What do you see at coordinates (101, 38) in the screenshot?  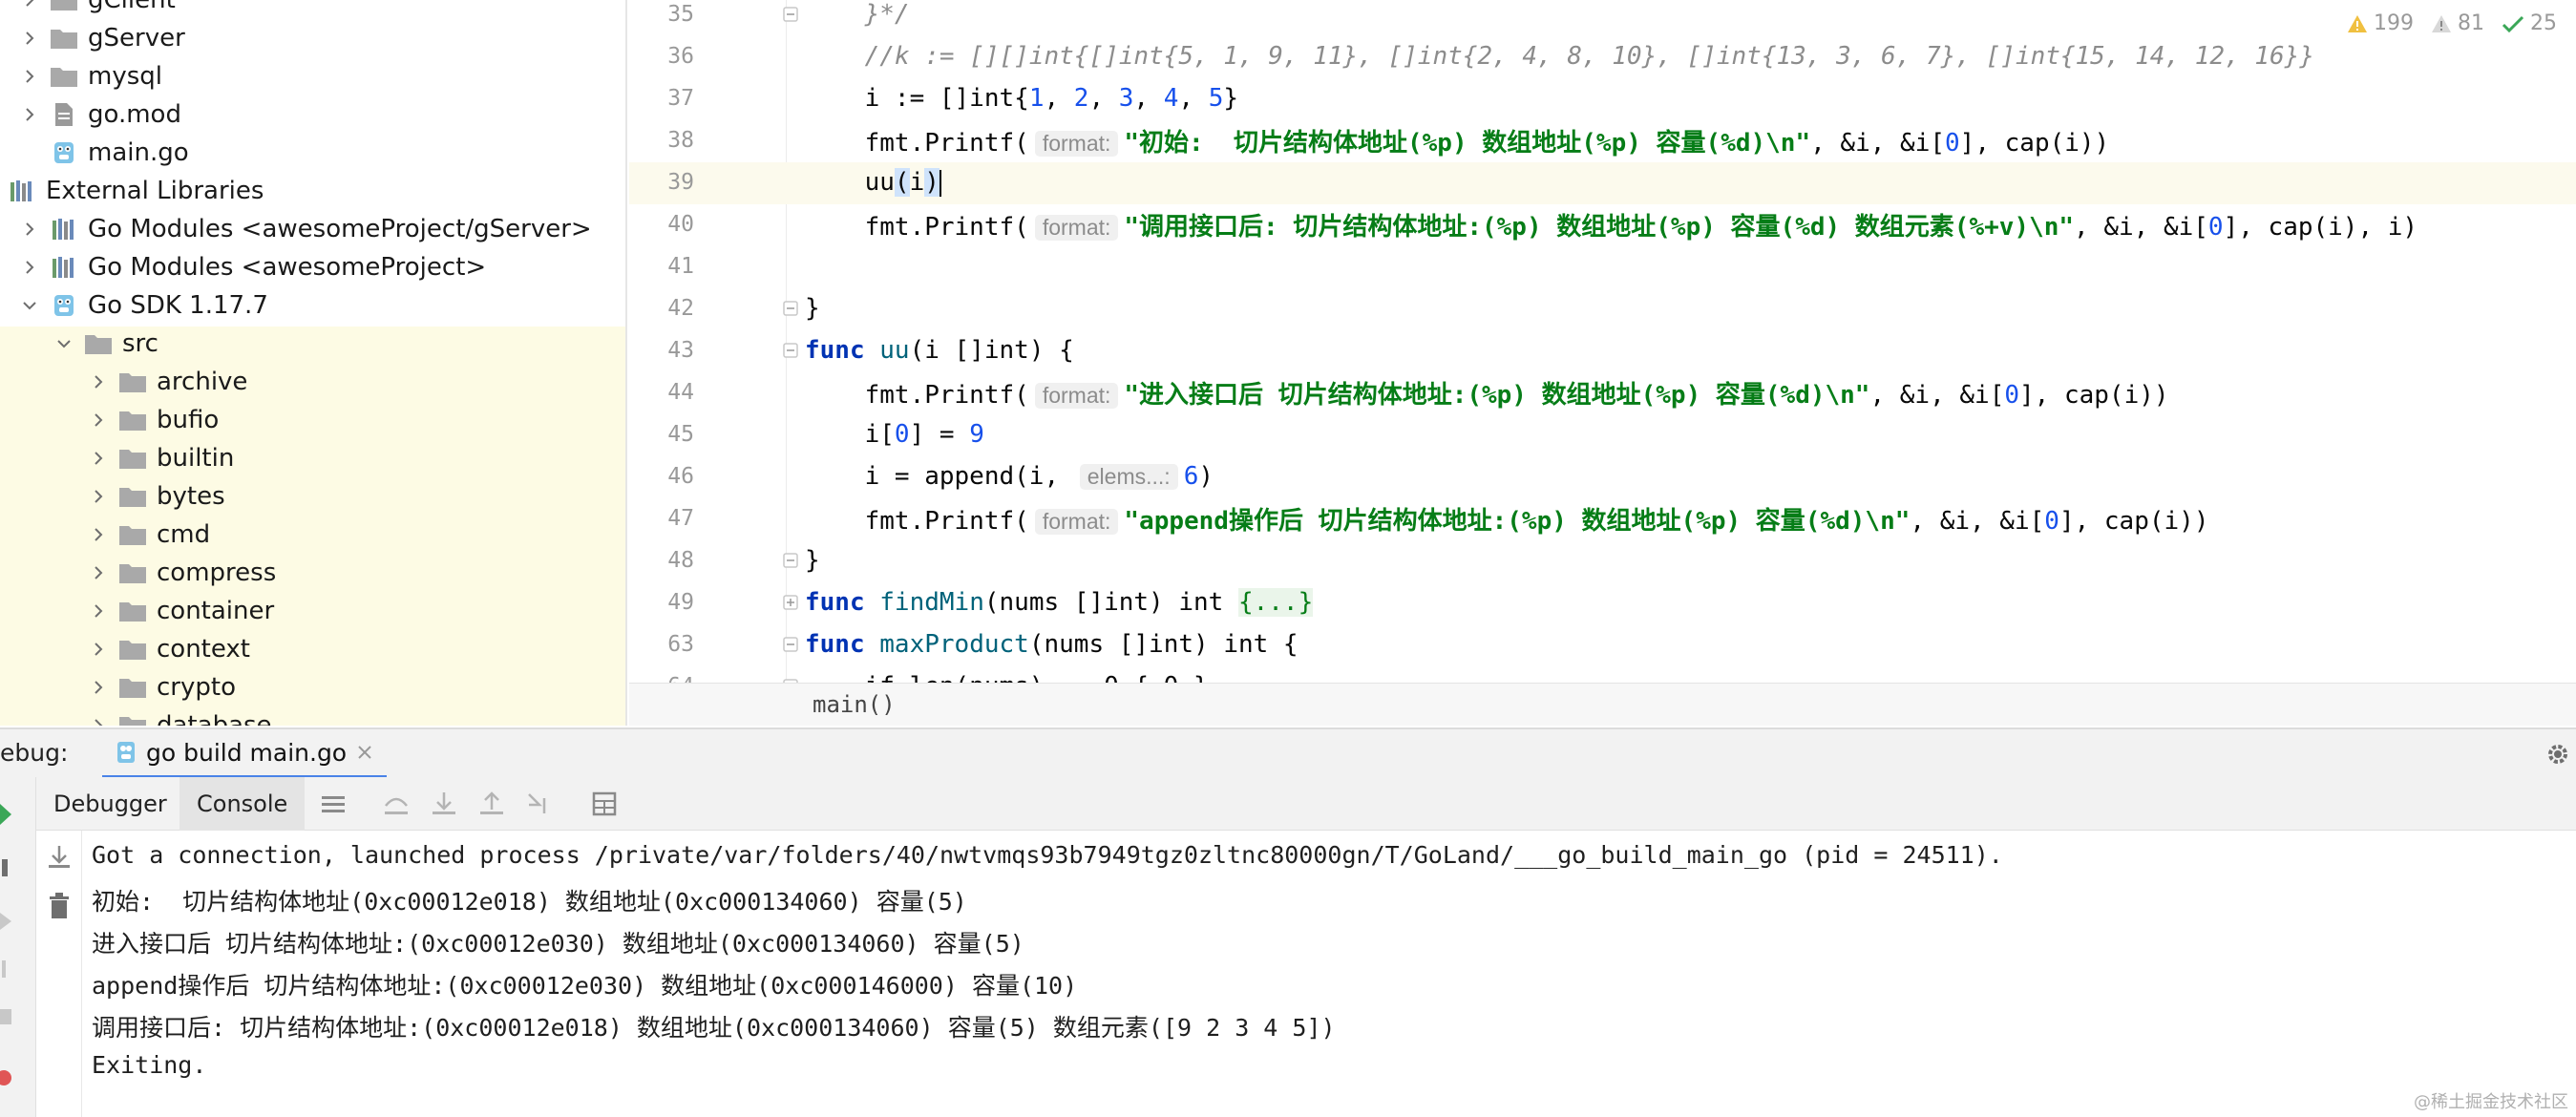 I see `tree-item-gserver: gServer` at bounding box center [101, 38].